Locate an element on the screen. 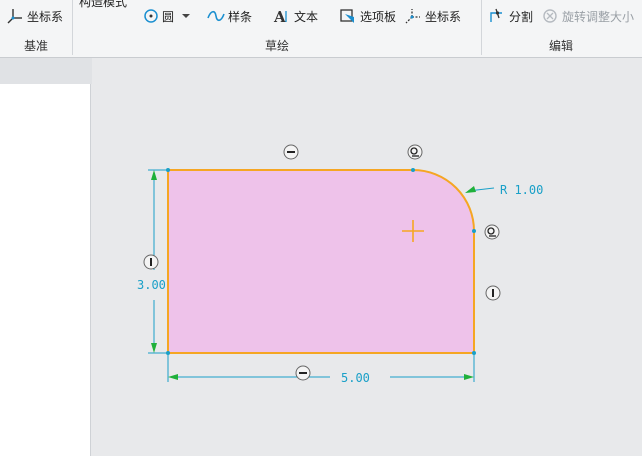 The image size is (642, 456). model-tree-panel is located at coordinates (45, 270).